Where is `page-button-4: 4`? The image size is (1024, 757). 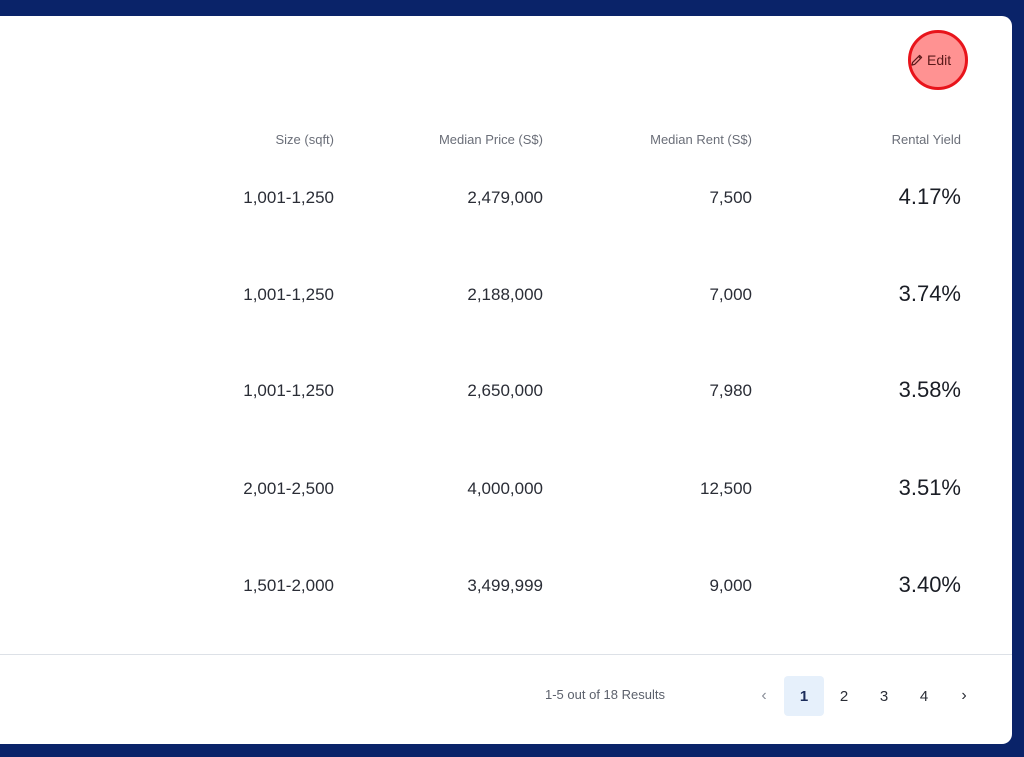
page-button-4: 4 is located at coordinates (924, 696).